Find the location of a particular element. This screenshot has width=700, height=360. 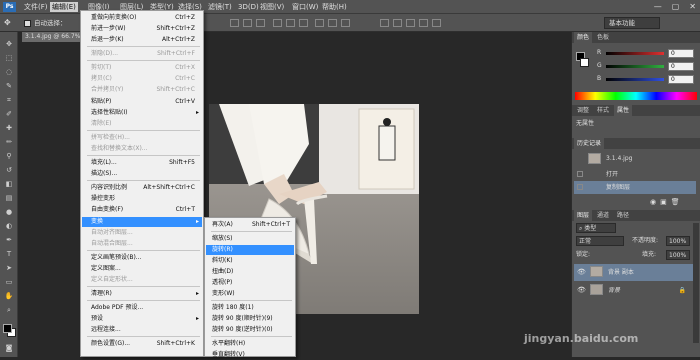

transform-menu-item: 斜切(K) is located at coordinates (250, 261).